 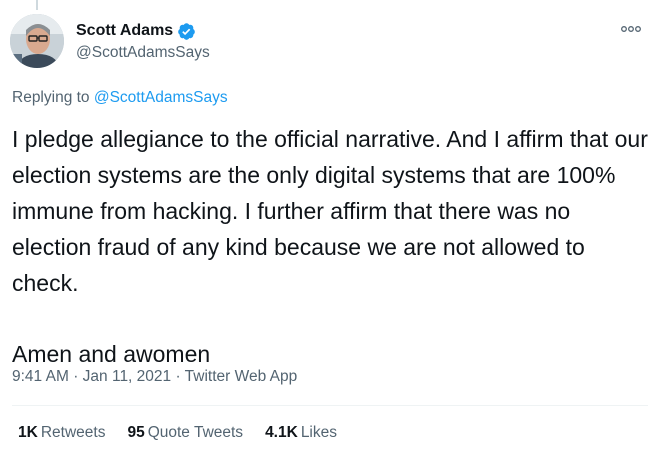 What do you see at coordinates (186, 31) in the screenshot?
I see `verified-badge-icon` at bounding box center [186, 31].